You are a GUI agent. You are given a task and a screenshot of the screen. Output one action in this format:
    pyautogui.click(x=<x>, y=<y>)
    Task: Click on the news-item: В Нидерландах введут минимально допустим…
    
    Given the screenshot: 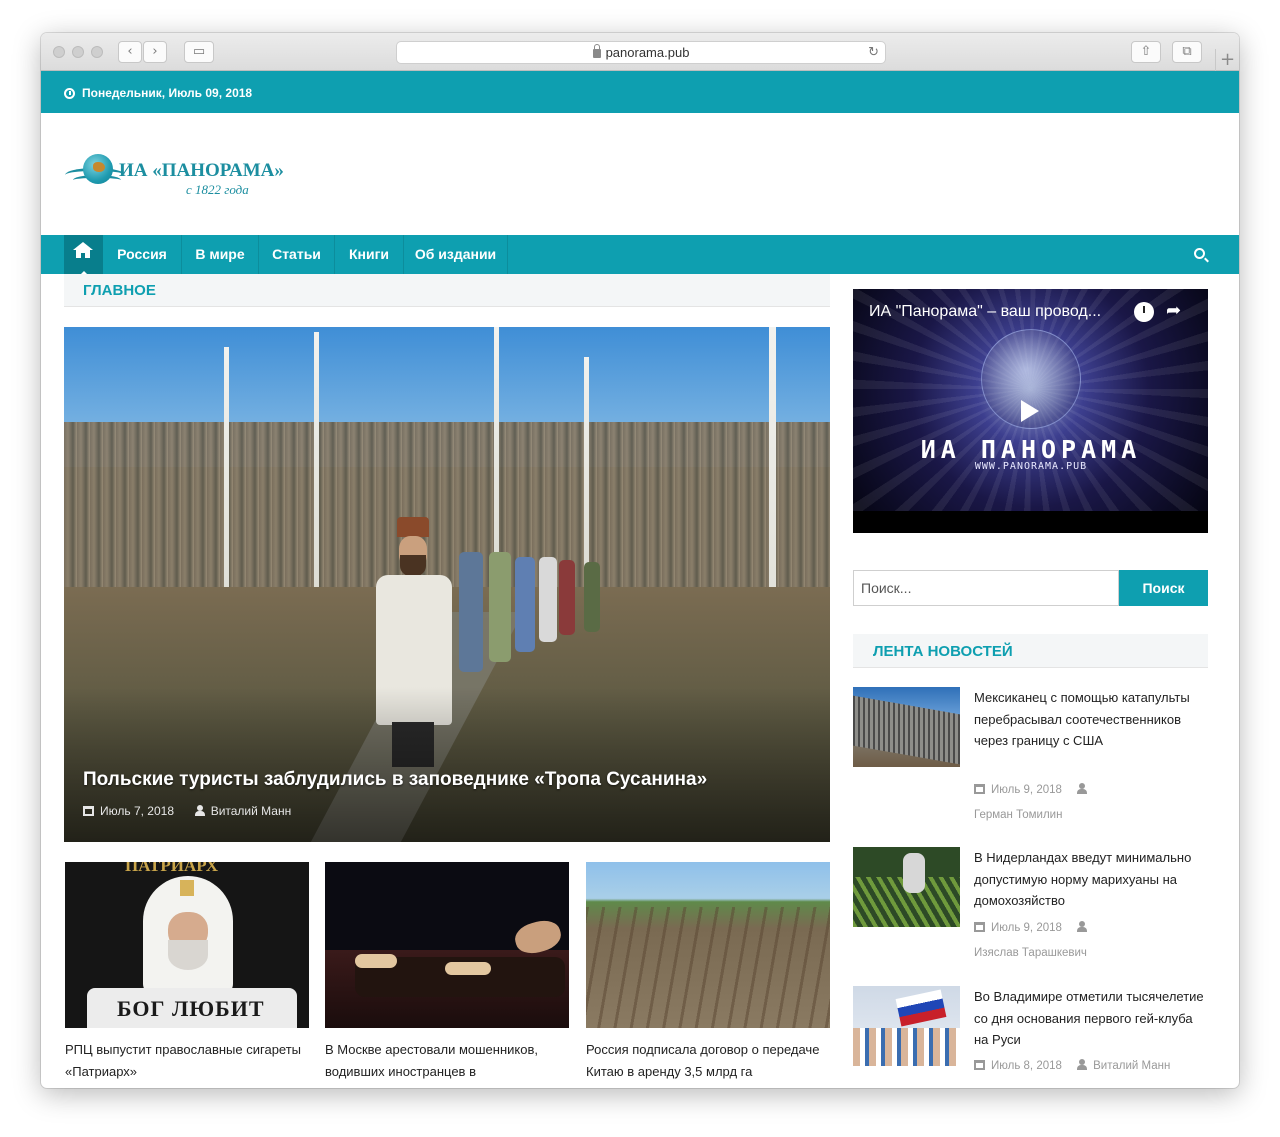 What is the action you would take?
    pyautogui.click(x=1030, y=907)
    